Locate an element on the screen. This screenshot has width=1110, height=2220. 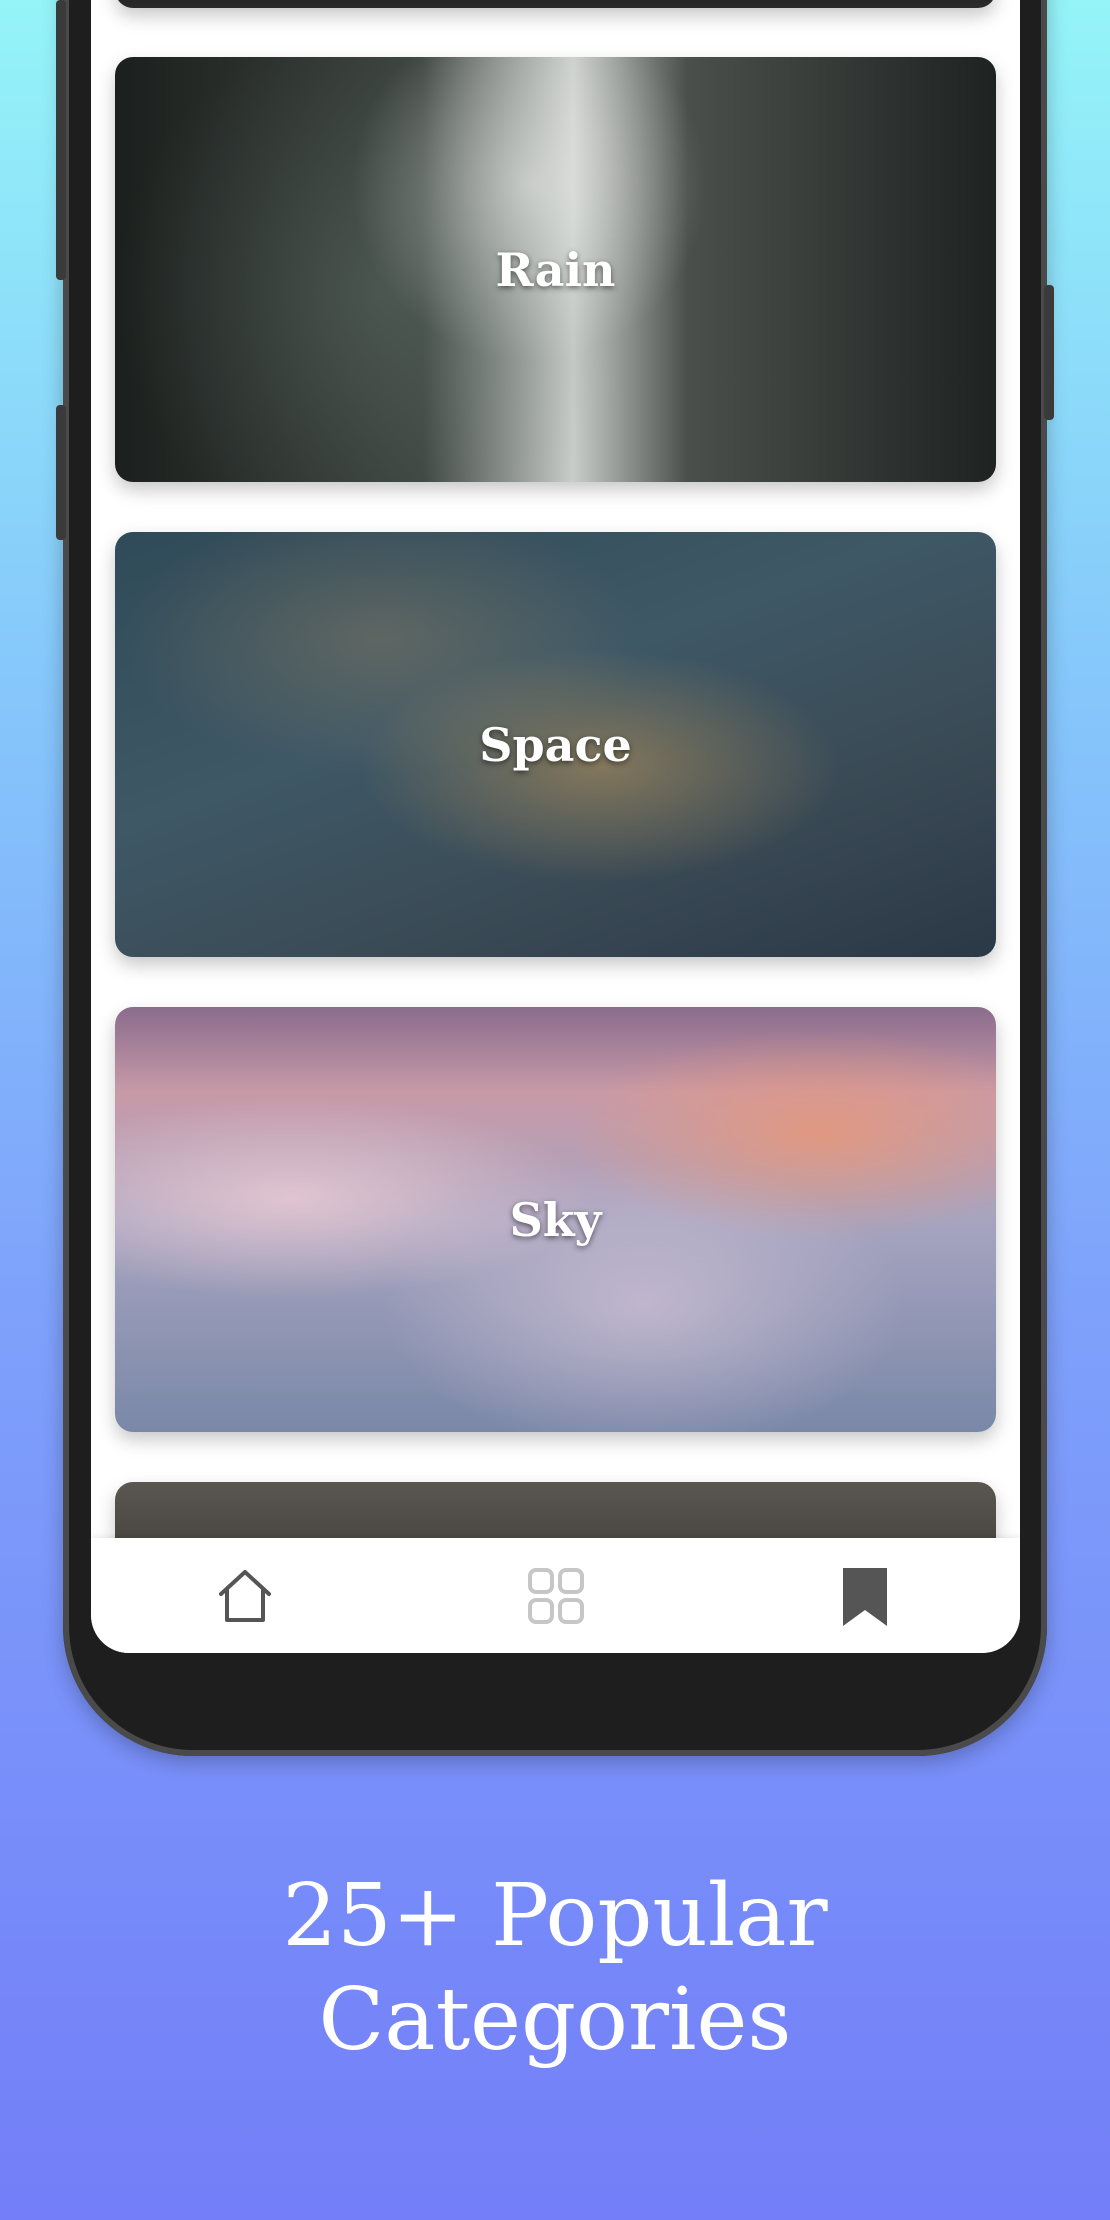
home-icon is located at coordinates (245, 1596).